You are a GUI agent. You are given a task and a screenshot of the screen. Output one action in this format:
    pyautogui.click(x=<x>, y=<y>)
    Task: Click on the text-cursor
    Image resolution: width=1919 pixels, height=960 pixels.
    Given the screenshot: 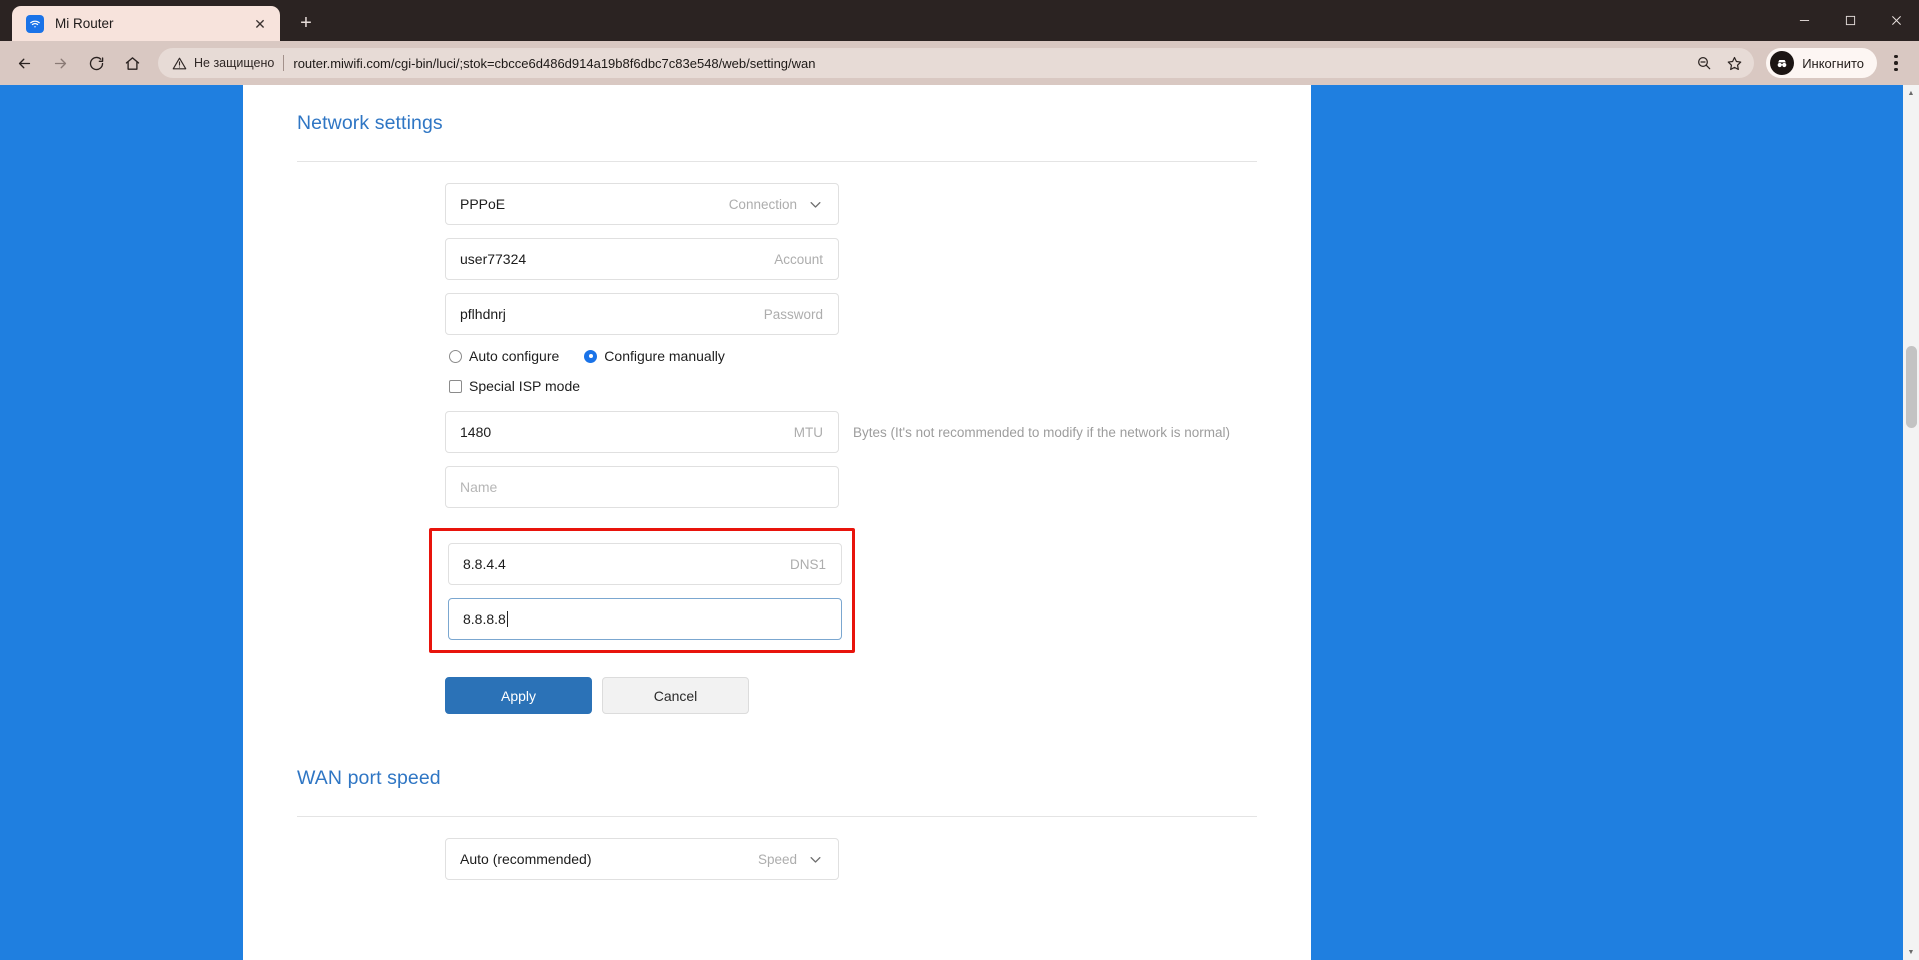 What is the action you would take?
    pyautogui.click(x=507, y=619)
    